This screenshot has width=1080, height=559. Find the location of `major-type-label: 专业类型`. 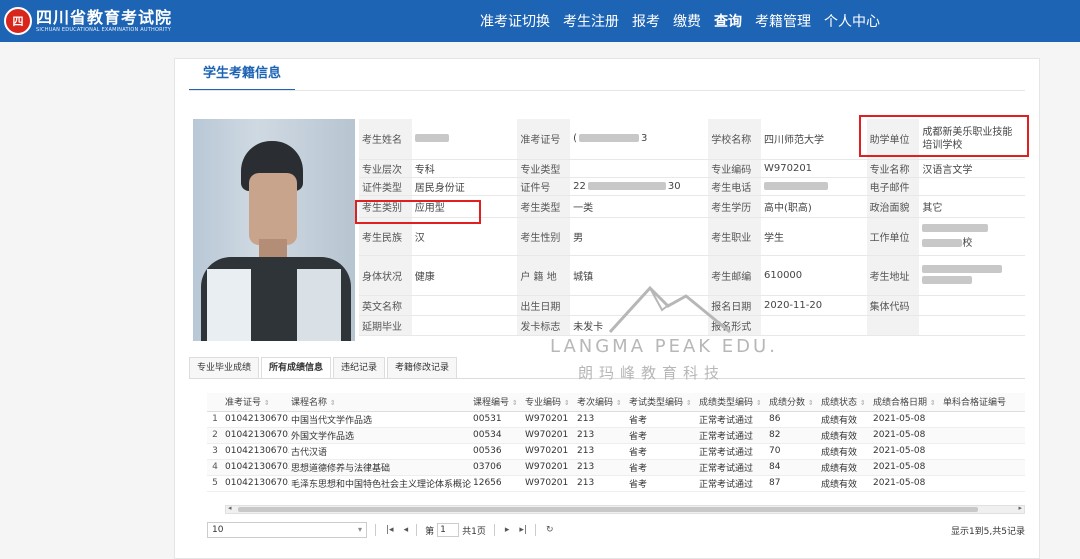

major-type-label: 专业类型 is located at coordinates (544, 168).